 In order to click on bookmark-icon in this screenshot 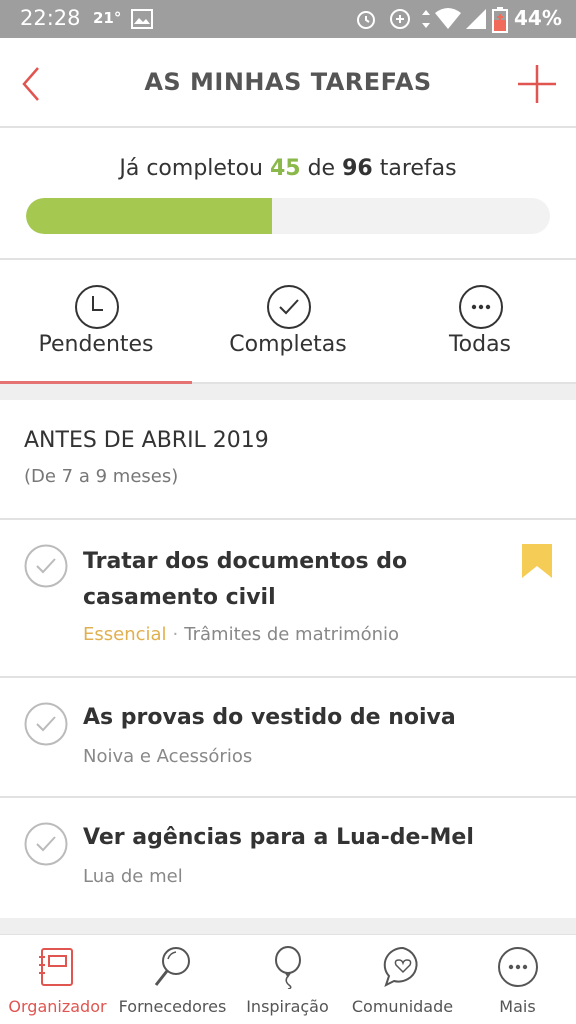, I will do `click(537, 561)`.